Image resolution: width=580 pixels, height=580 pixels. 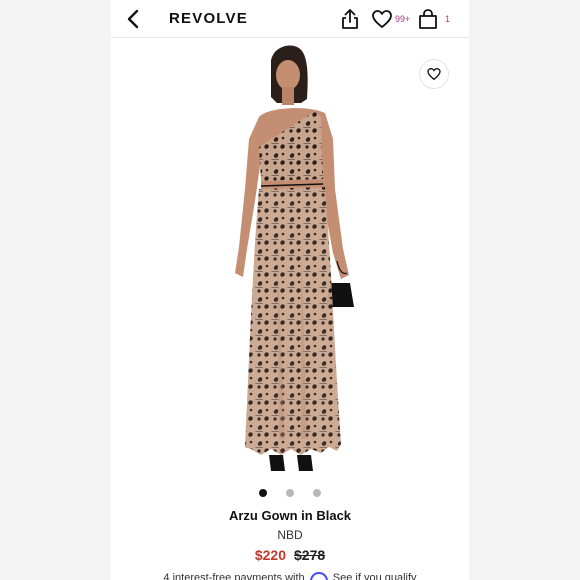 I want to click on original-price: $278, so click(x=310, y=555).